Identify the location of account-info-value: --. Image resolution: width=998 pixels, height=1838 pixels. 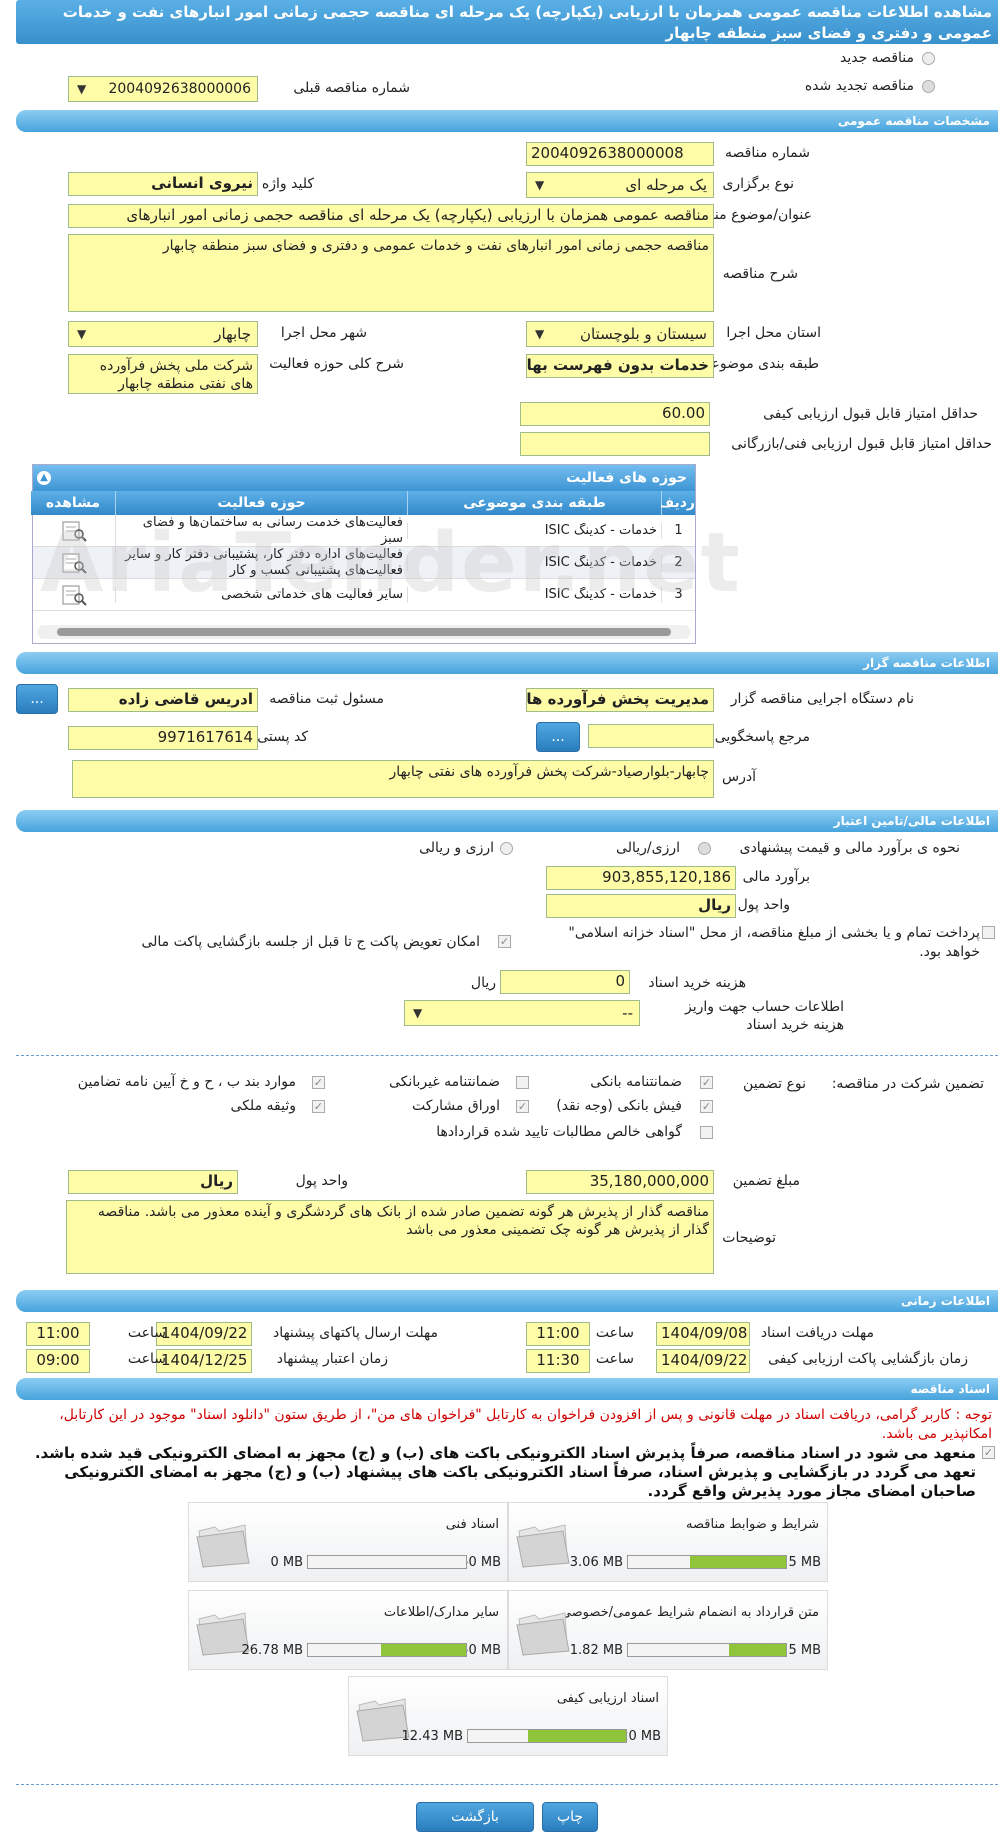
(627, 1013).